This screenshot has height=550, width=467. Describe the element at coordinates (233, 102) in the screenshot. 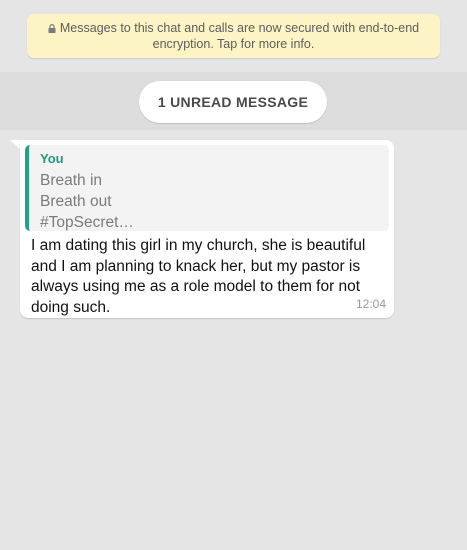

I see `unread-messages-badge: 1 UNREAD MESSAGE` at that location.